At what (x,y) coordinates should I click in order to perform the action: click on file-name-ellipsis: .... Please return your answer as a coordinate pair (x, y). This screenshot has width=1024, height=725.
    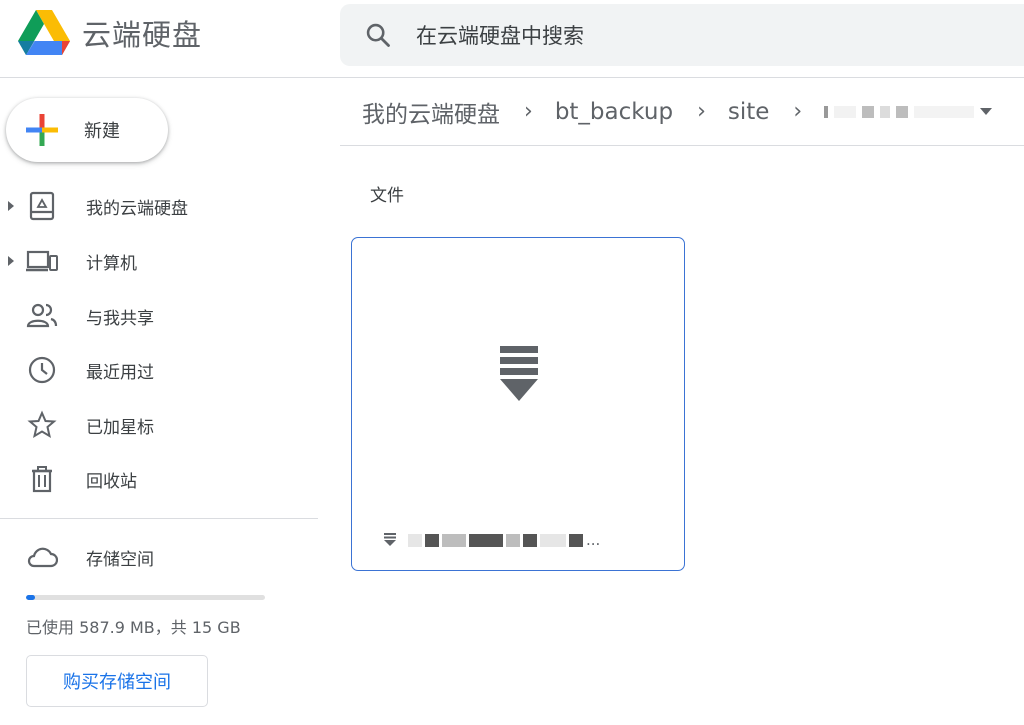
    Looking at the image, I should click on (593, 540).